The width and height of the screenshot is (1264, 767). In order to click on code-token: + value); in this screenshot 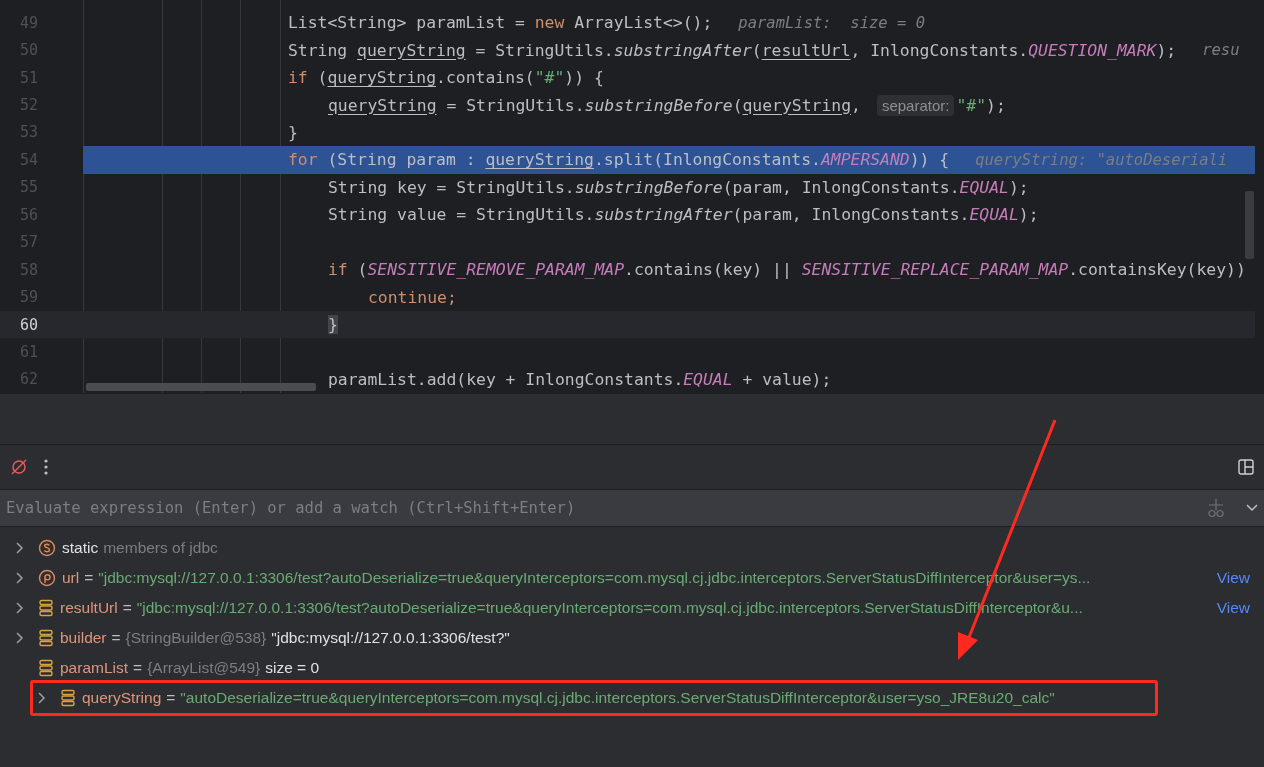, I will do `click(786, 379)`.